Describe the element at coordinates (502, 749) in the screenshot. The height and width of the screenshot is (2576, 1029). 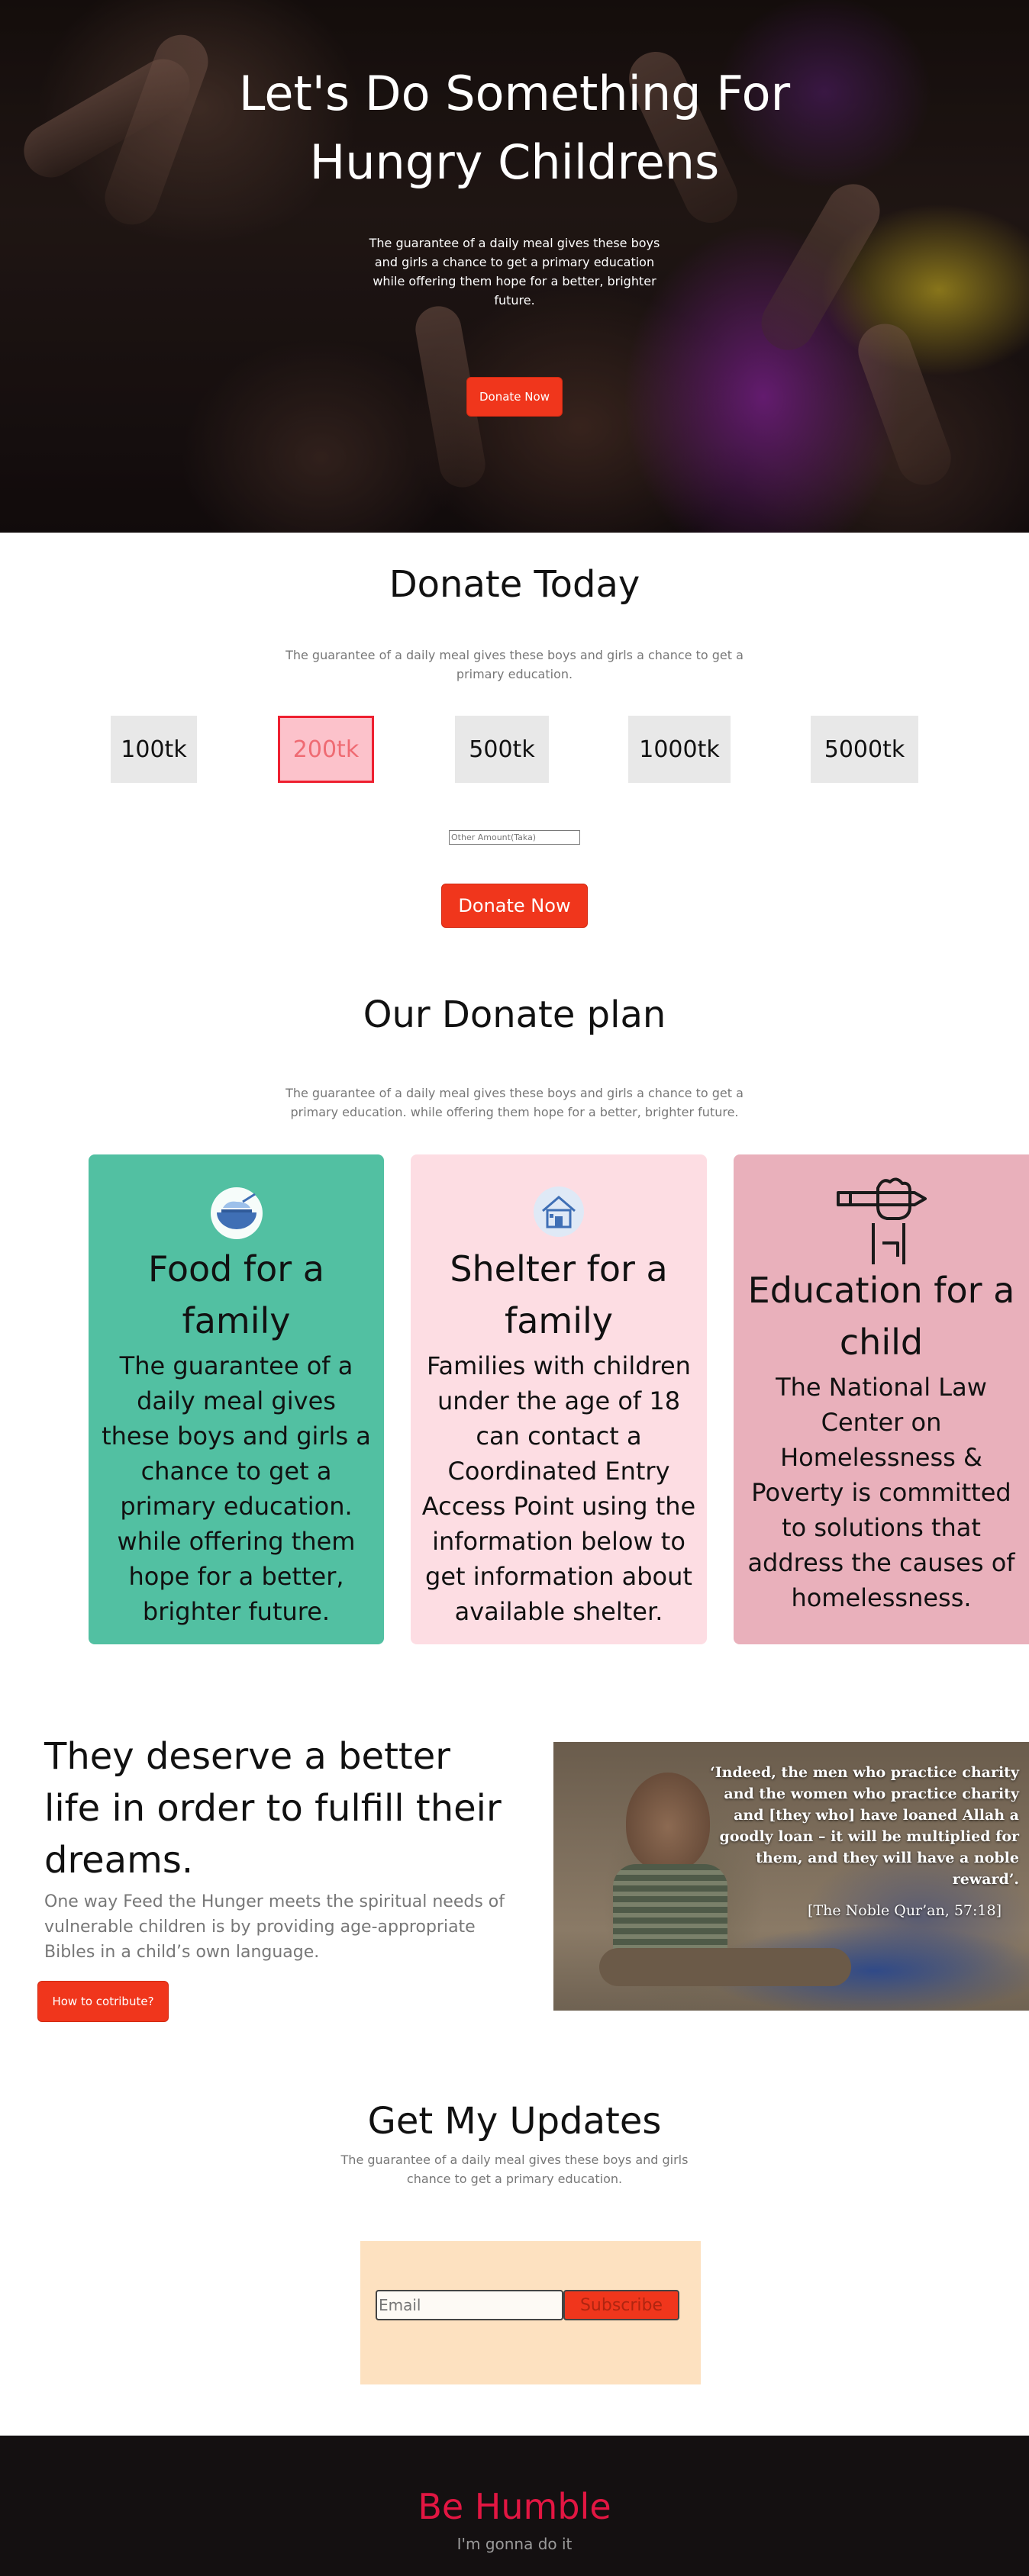
I see `amount-option-500: 500tk` at that location.